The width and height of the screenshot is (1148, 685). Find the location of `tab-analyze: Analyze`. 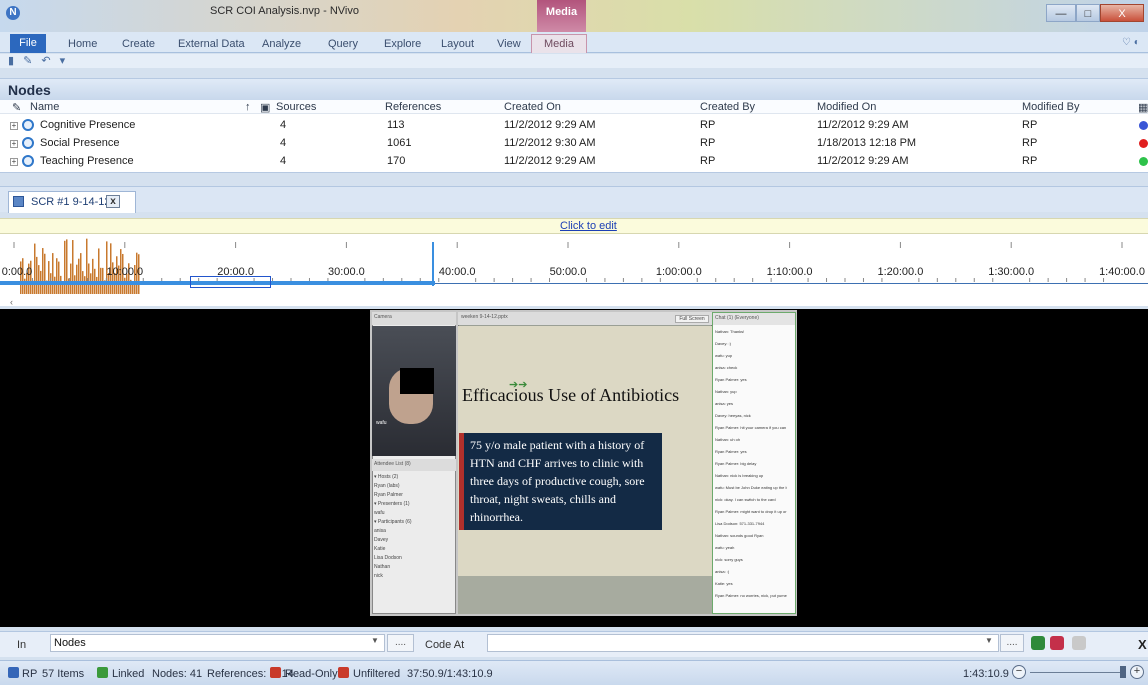

tab-analyze: Analyze is located at coordinates (281, 44).